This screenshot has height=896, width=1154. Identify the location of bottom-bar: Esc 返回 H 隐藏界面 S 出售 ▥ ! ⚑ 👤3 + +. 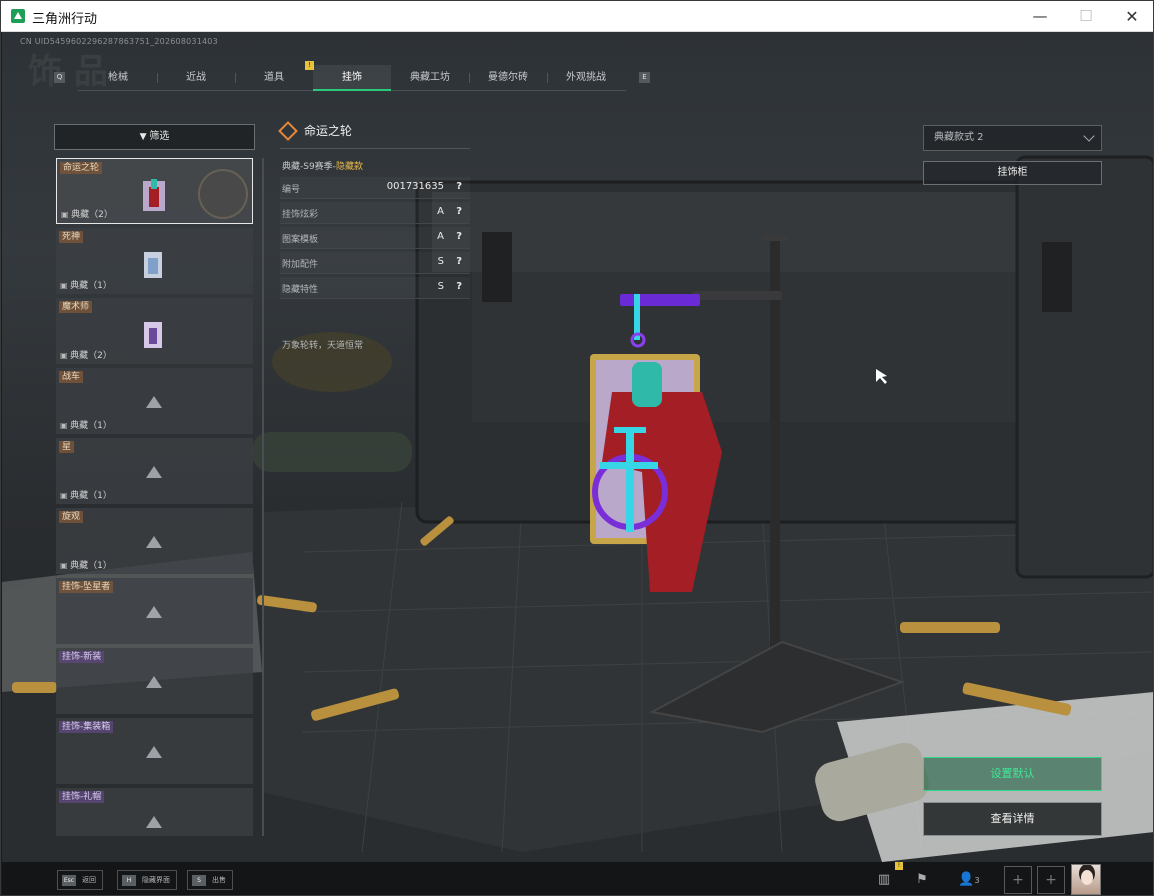
(577, 878).